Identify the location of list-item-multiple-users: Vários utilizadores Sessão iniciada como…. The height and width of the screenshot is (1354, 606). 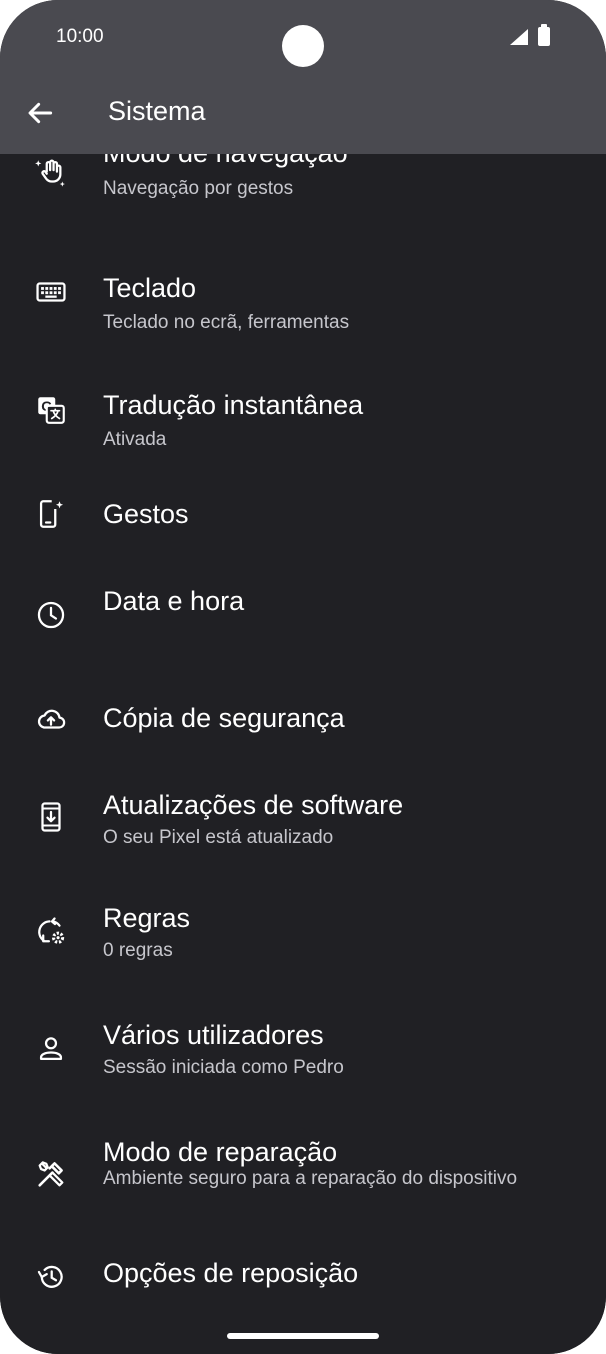
(303, 1066).